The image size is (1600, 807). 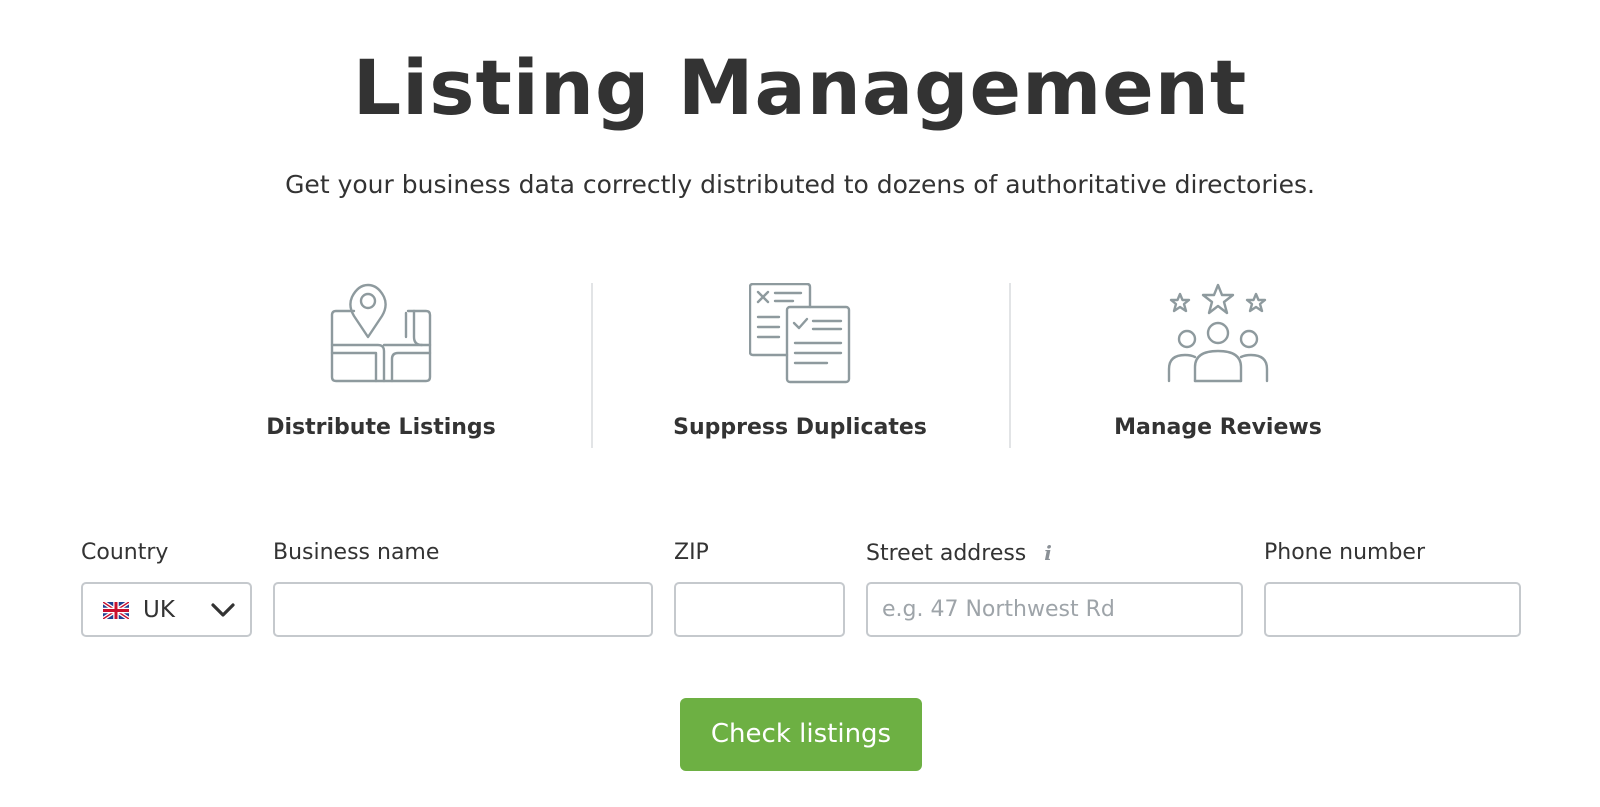 I want to click on country-select: UK, so click(x=166, y=609).